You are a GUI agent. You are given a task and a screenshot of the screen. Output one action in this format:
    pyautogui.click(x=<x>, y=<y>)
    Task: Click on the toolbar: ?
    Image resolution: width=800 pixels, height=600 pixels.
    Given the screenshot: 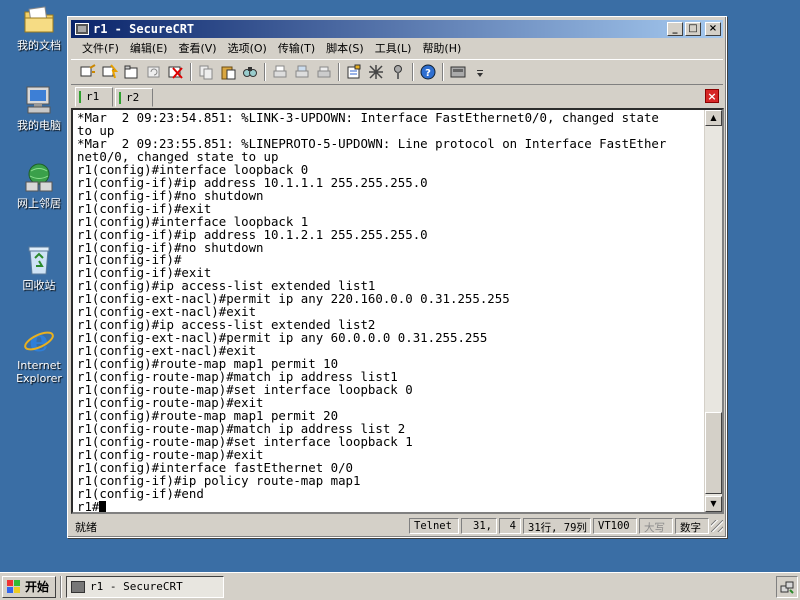 What is the action you would take?
    pyautogui.click(x=397, y=72)
    